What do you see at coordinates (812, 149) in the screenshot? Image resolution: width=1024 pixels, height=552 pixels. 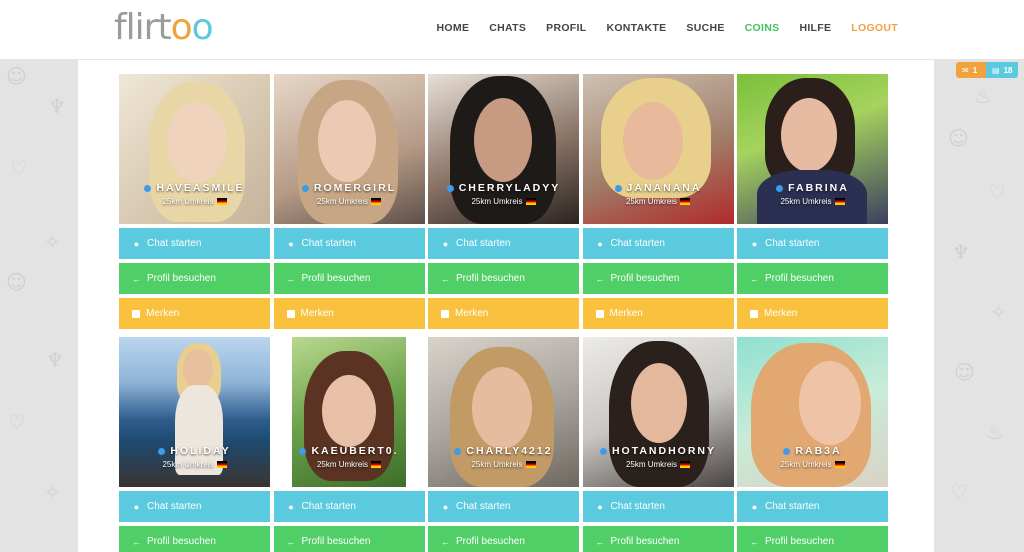 I see `profile-photo: FABRINA 25km Umkreis` at bounding box center [812, 149].